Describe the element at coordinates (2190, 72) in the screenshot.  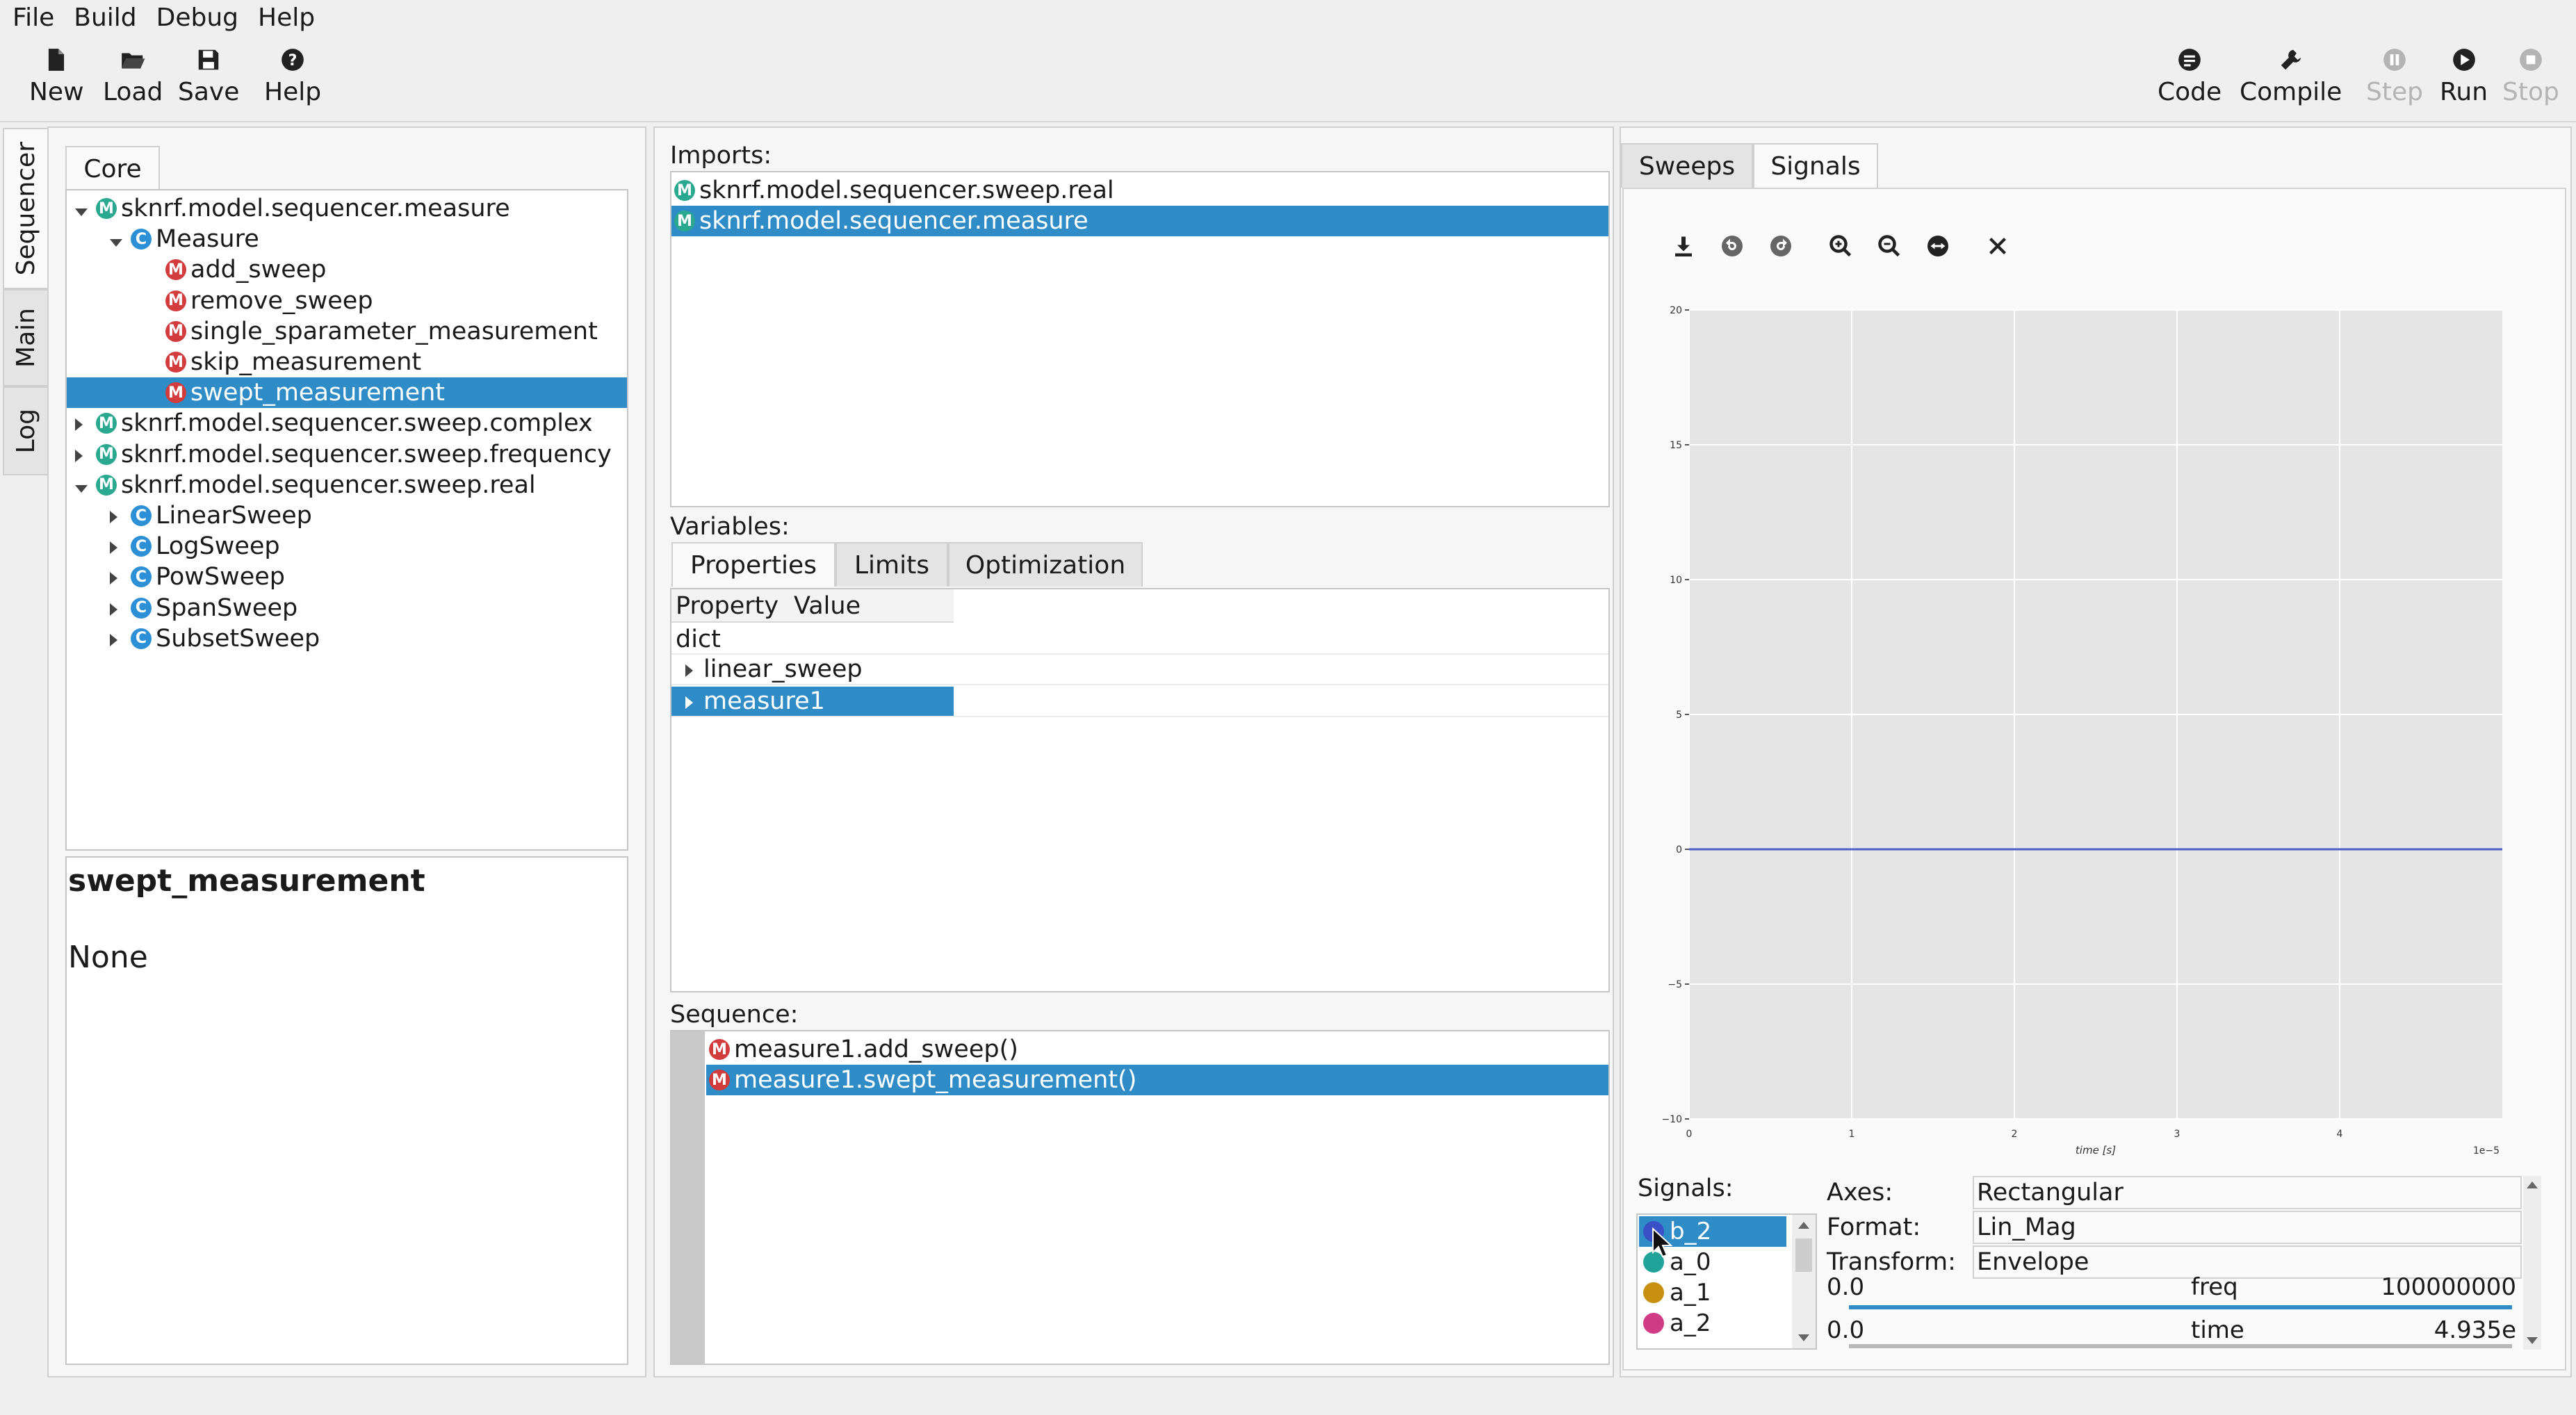
I see `code-button: Code` at that location.